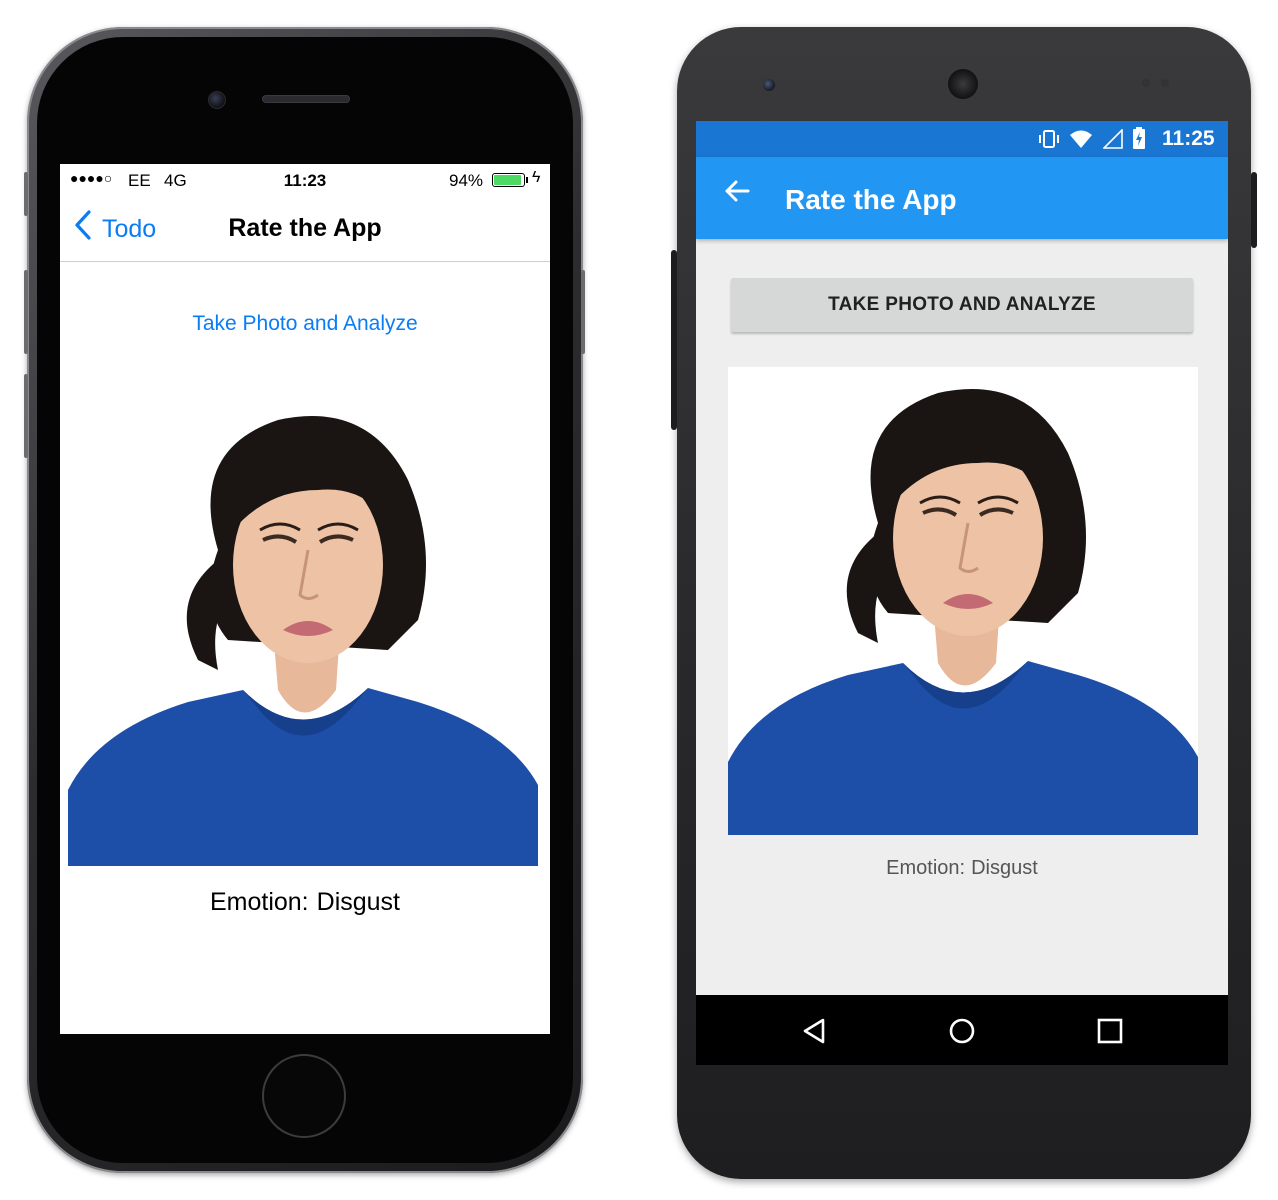  I want to click on iphone-earpiece-speaker, so click(306, 99).